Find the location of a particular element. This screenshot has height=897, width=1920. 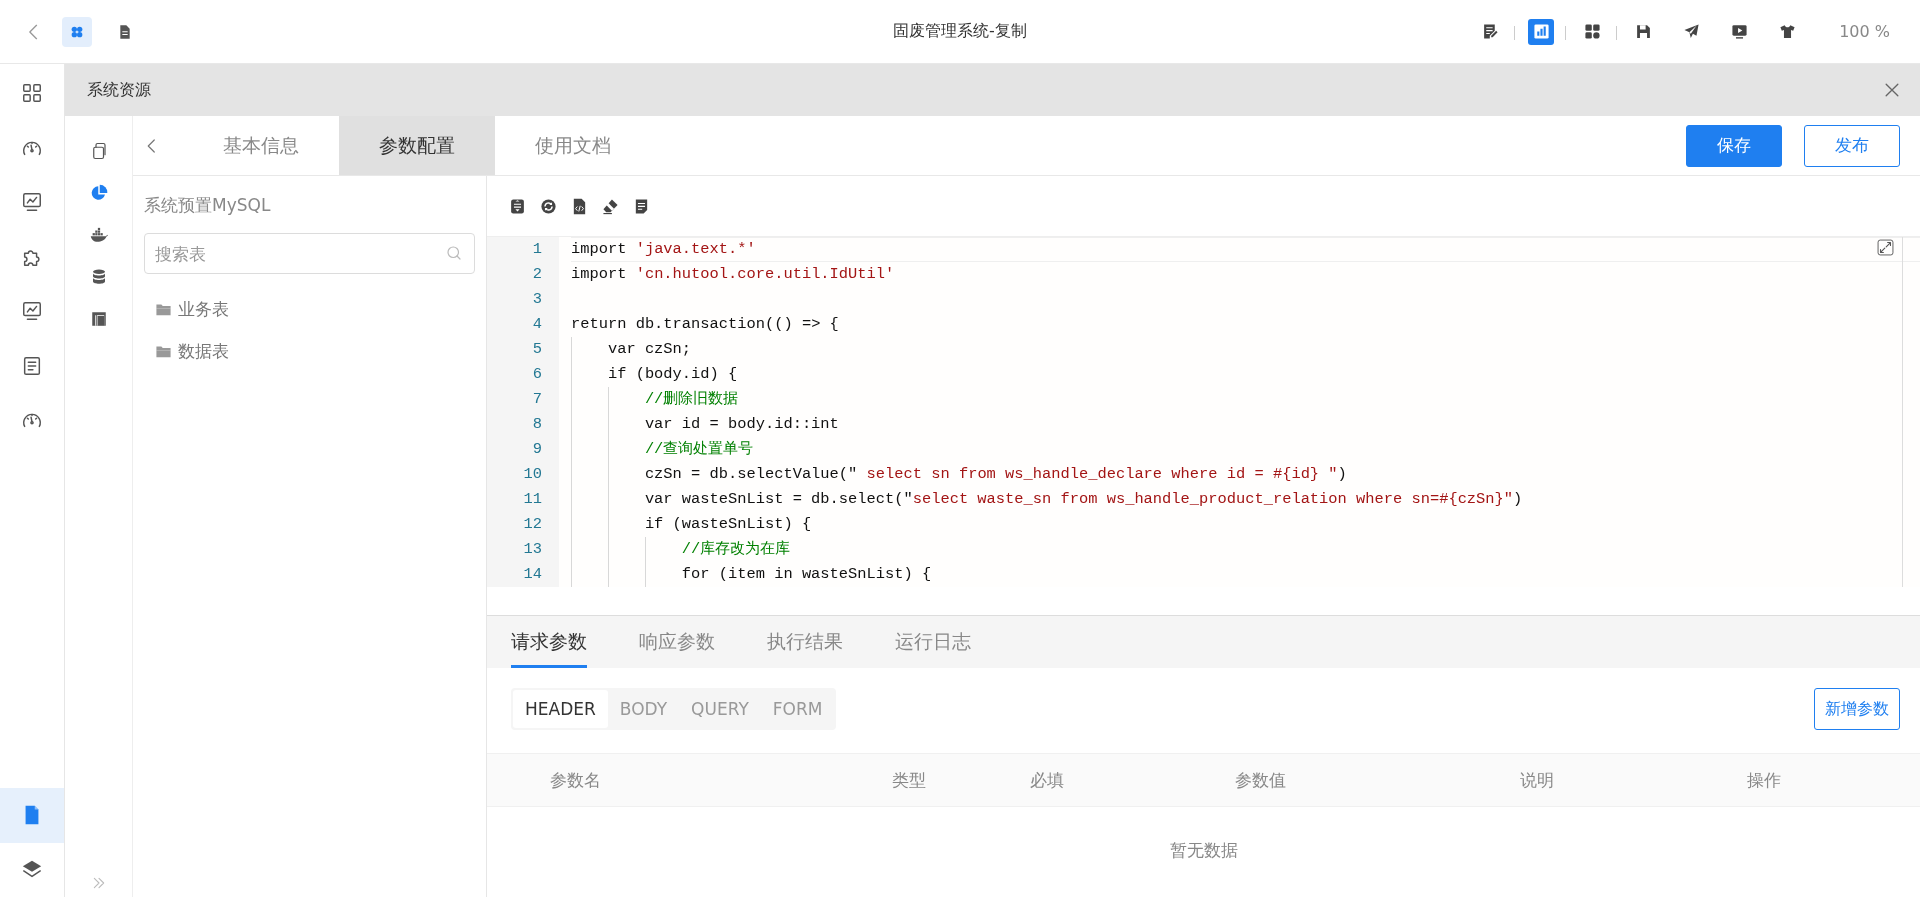

tab: 响应参数 is located at coordinates (677, 642).